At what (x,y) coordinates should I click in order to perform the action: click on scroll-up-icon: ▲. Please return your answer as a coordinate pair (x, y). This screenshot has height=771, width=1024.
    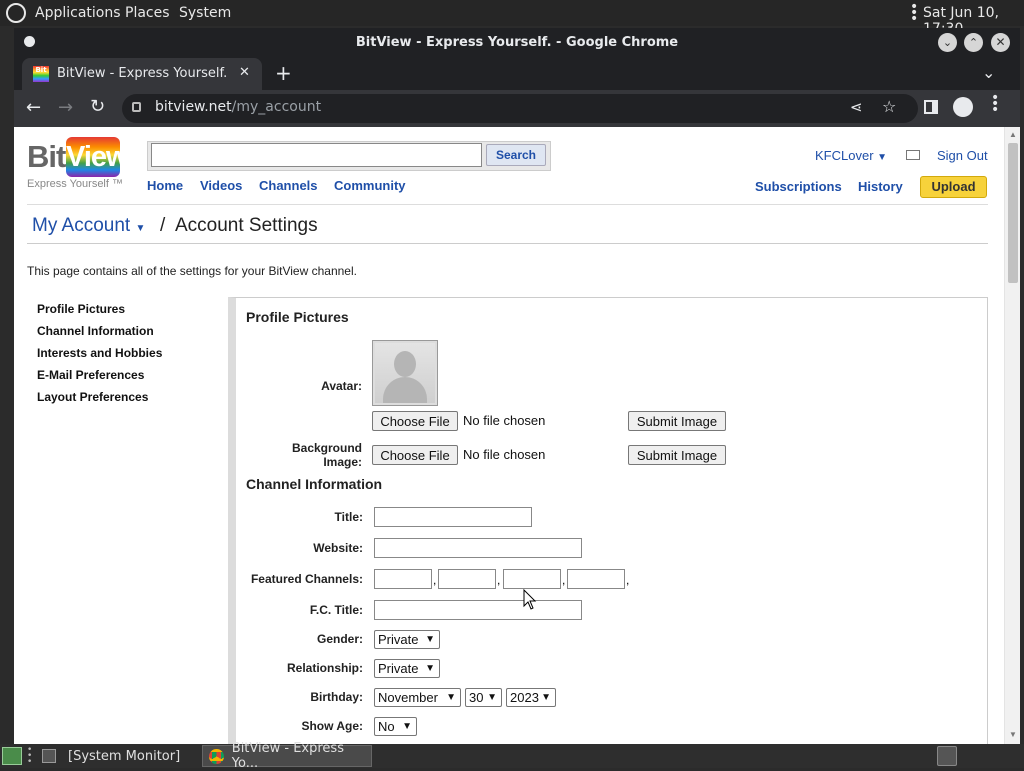
    Looking at the image, I should click on (1013, 134).